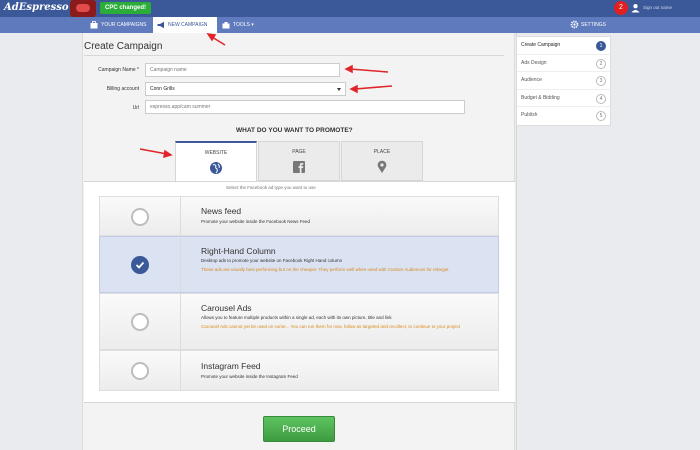  I want to click on annotation-arrows, so click(266, 96).